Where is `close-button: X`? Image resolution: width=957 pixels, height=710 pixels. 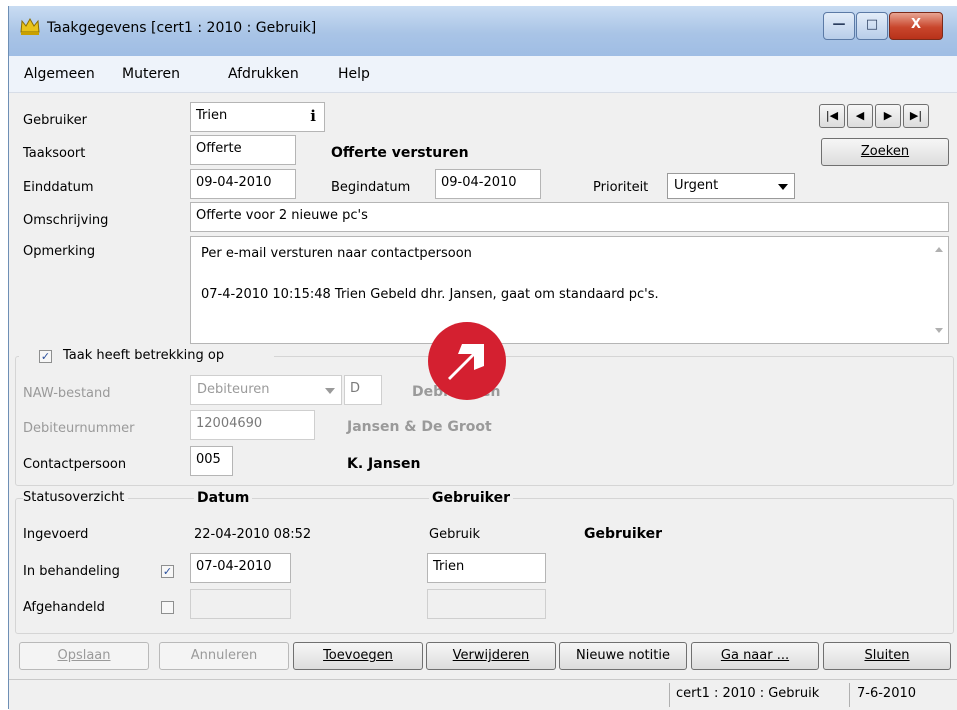 close-button: X is located at coordinates (916, 26).